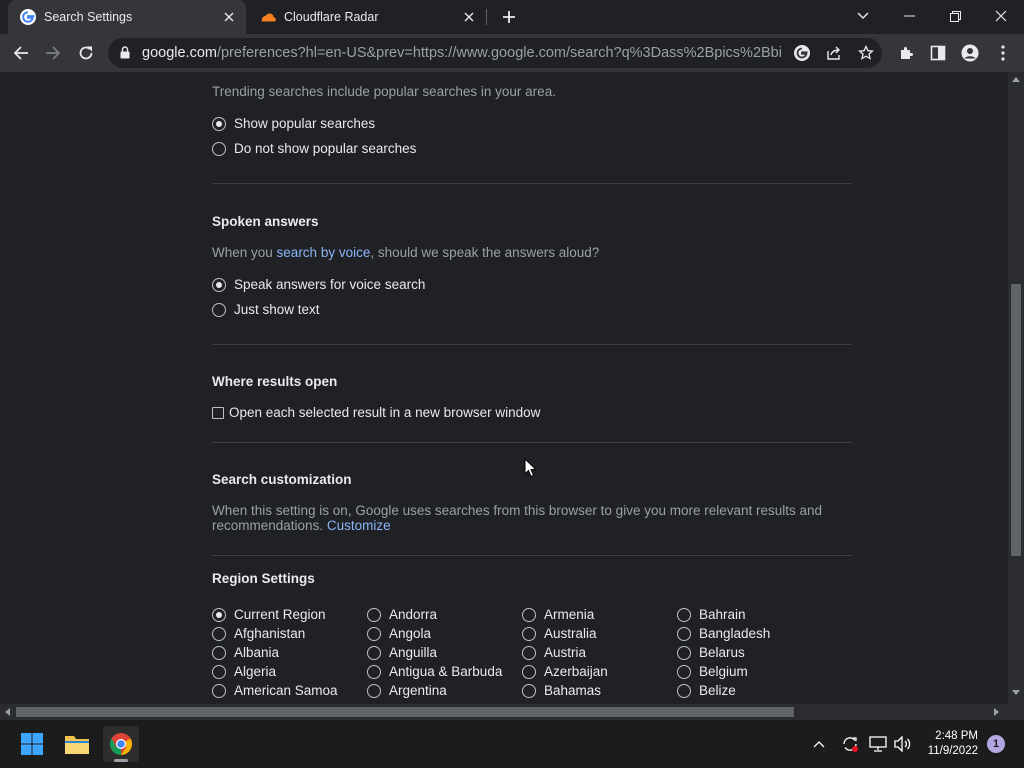 The height and width of the screenshot is (768, 1024). I want to click on show-hidden-icons-chevron-icon, so click(819, 744).